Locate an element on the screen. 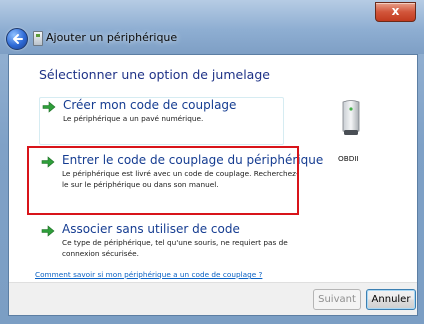 This screenshot has width=424, height=324. option-title: Créer mon code de couplage is located at coordinates (150, 105).